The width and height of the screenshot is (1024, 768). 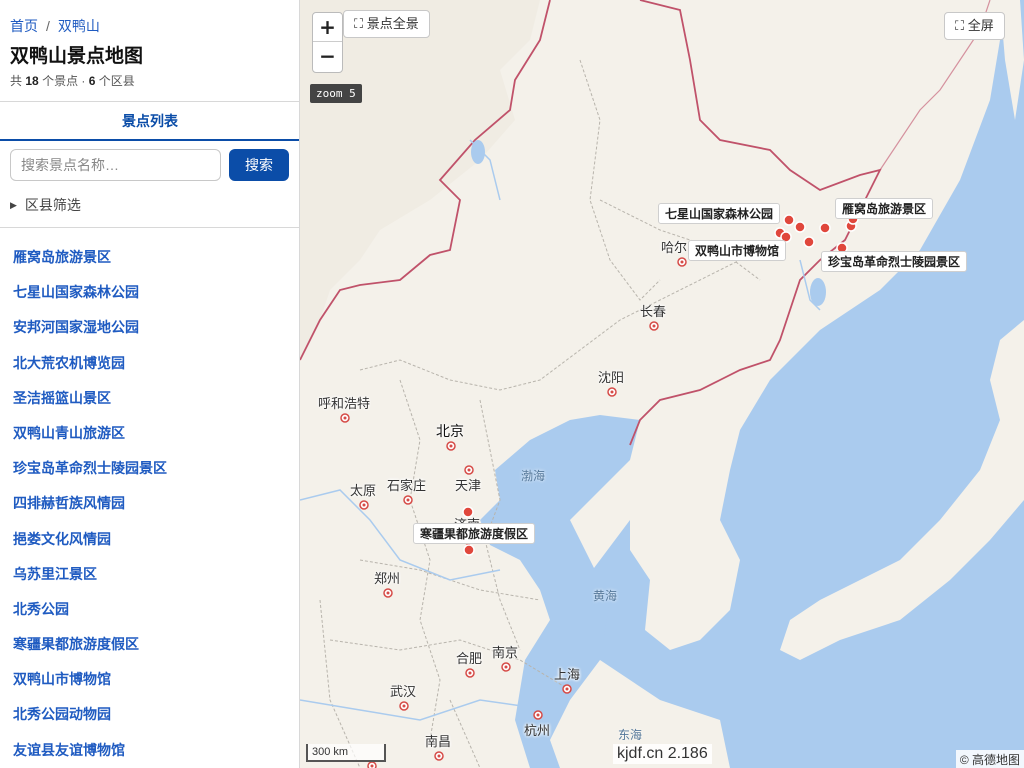 What do you see at coordinates (327, 56) in the screenshot?
I see `zoom-out-button: −` at bounding box center [327, 56].